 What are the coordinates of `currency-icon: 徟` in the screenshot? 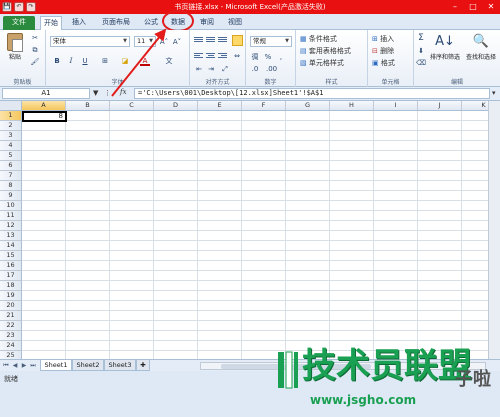 It's located at (255, 57).